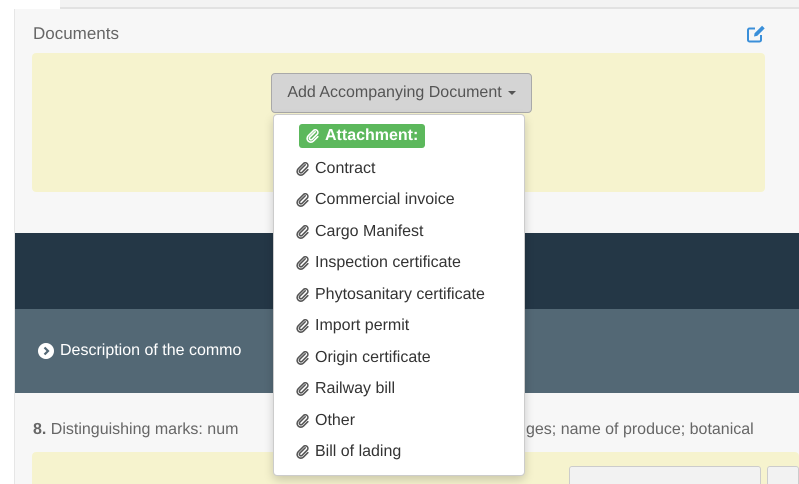 Image resolution: width=799 pixels, height=484 pixels. I want to click on section-title: Documents, so click(76, 34).